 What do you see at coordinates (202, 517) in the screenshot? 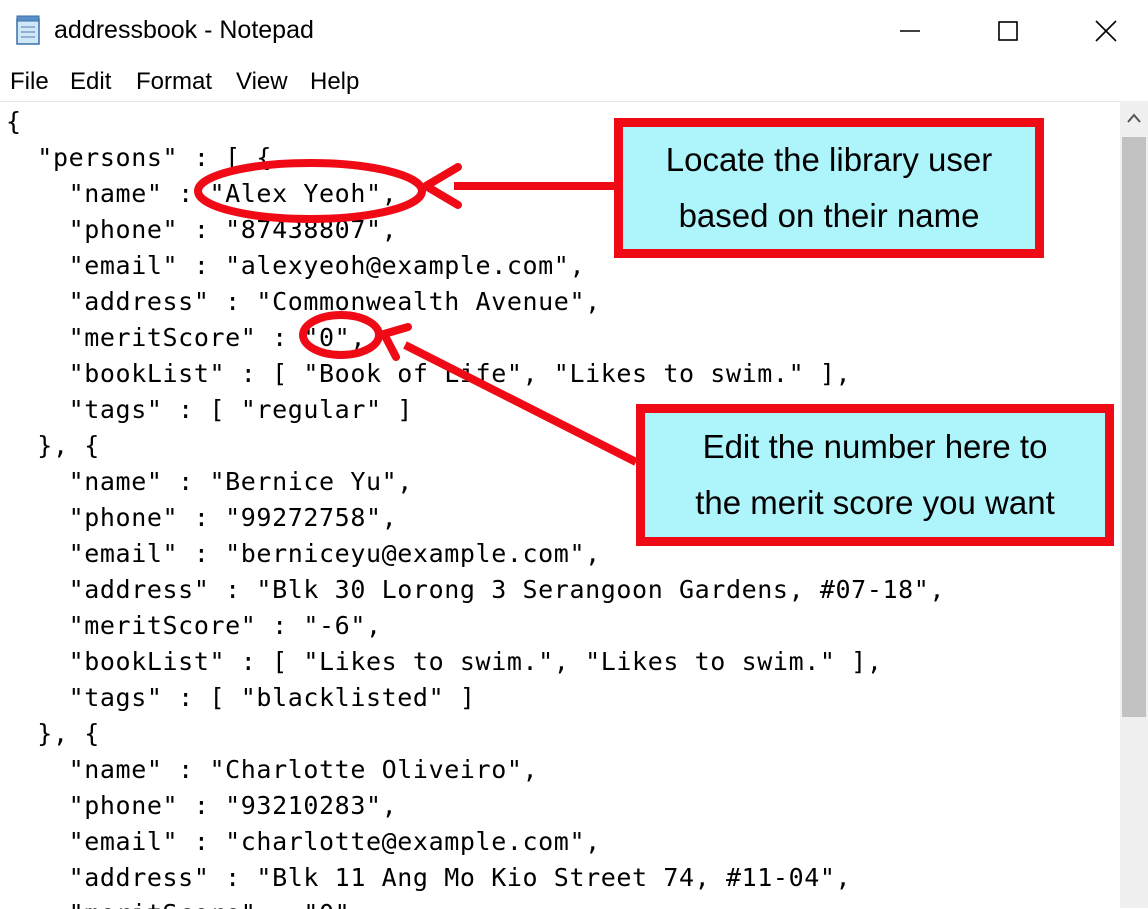
I see `code-line: "phone" : "99272758",` at bounding box center [202, 517].